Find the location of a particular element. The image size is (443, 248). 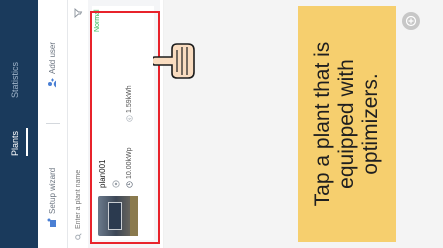

tab-statistics: Statistics is located at coordinates (15, 80).